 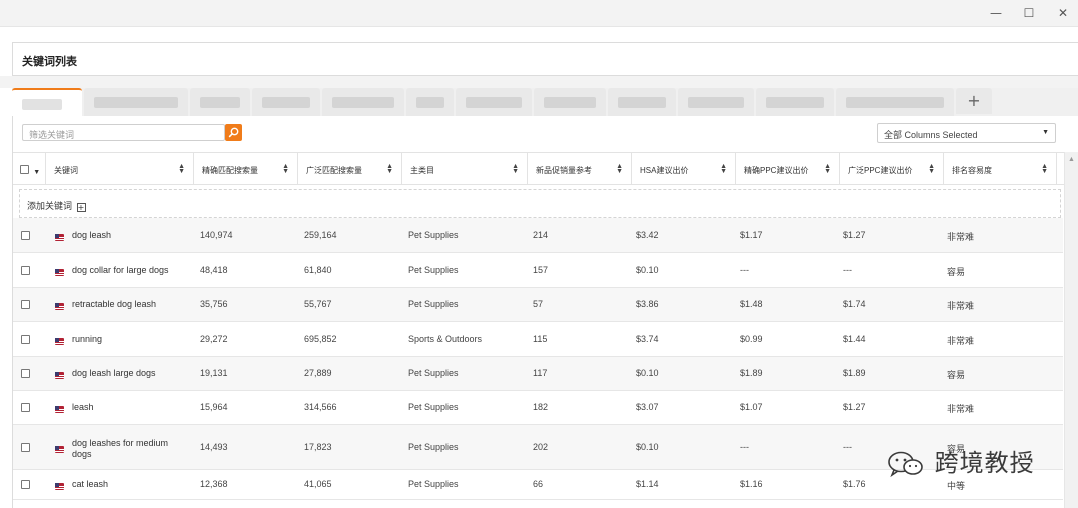 What do you see at coordinates (24, 169) in the screenshot?
I see `select-all-checkbox` at bounding box center [24, 169].